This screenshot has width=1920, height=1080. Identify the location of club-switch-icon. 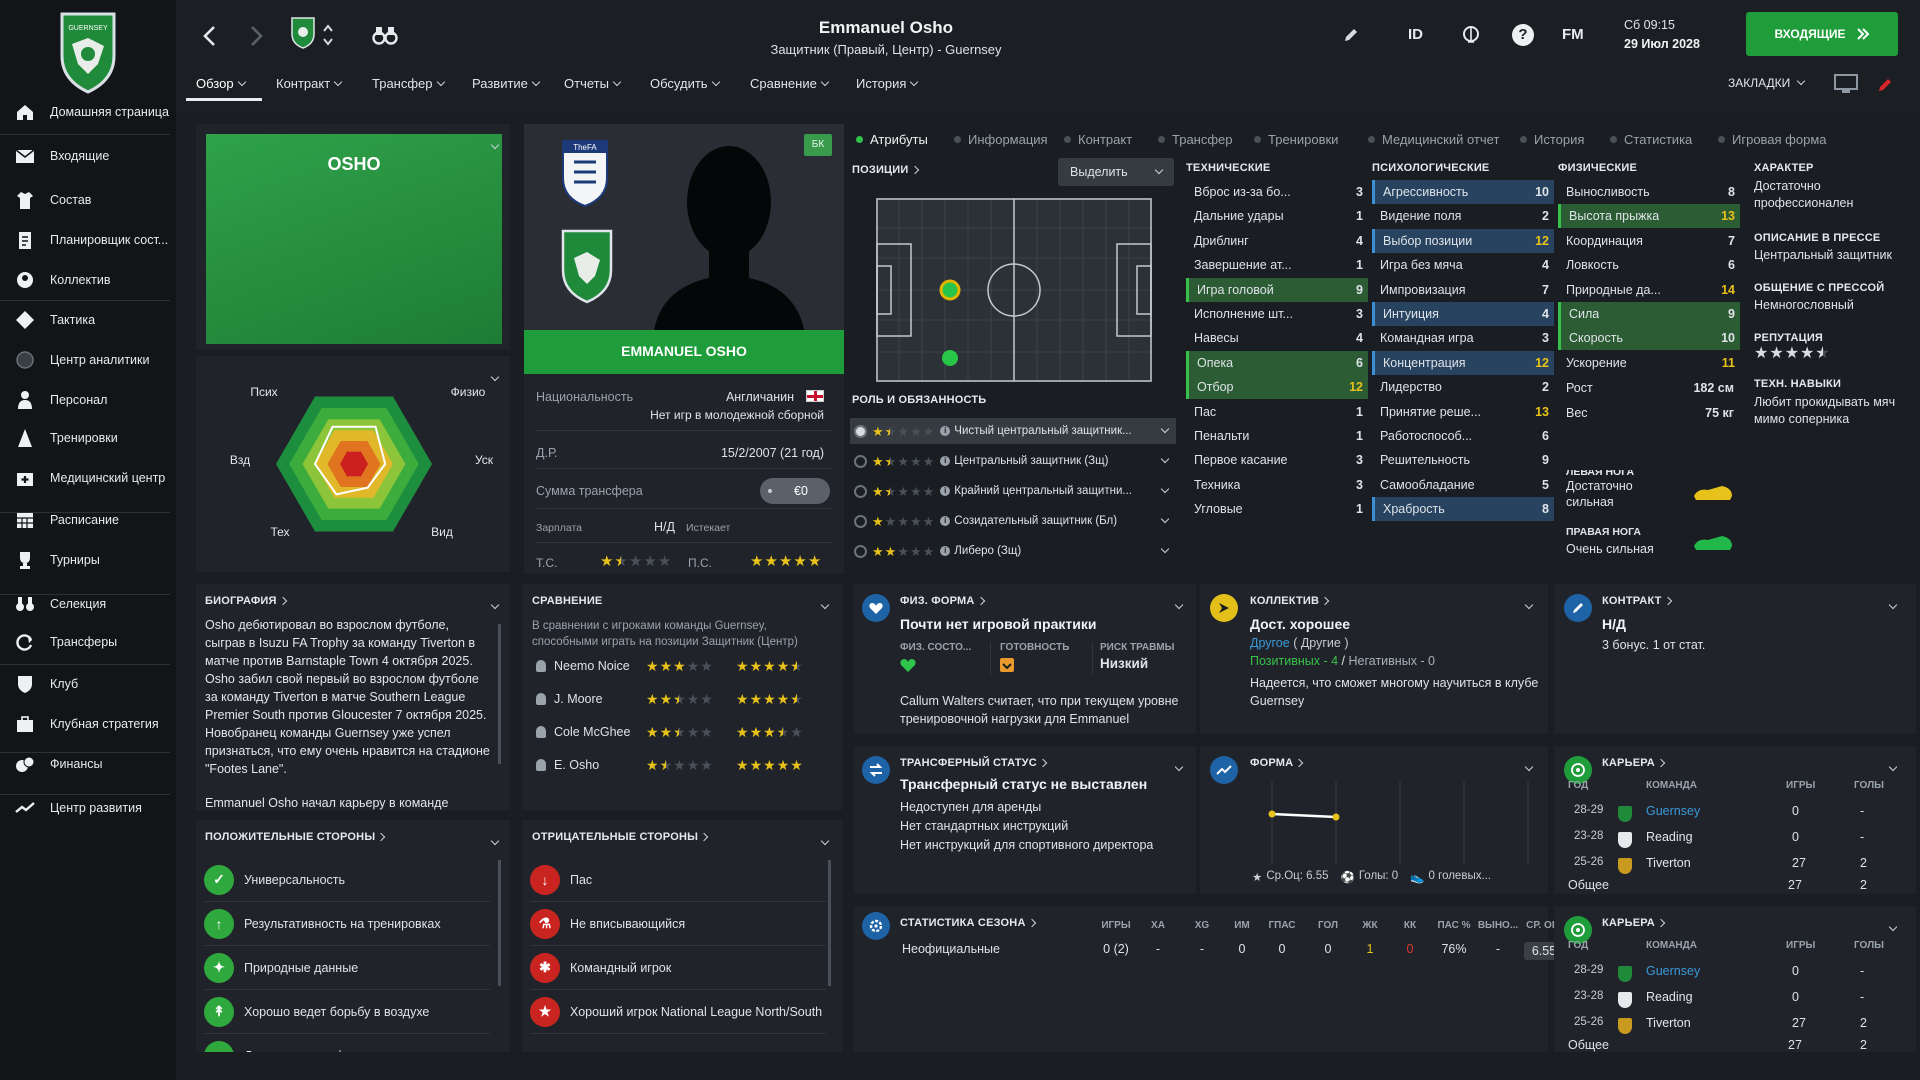
(303, 33).